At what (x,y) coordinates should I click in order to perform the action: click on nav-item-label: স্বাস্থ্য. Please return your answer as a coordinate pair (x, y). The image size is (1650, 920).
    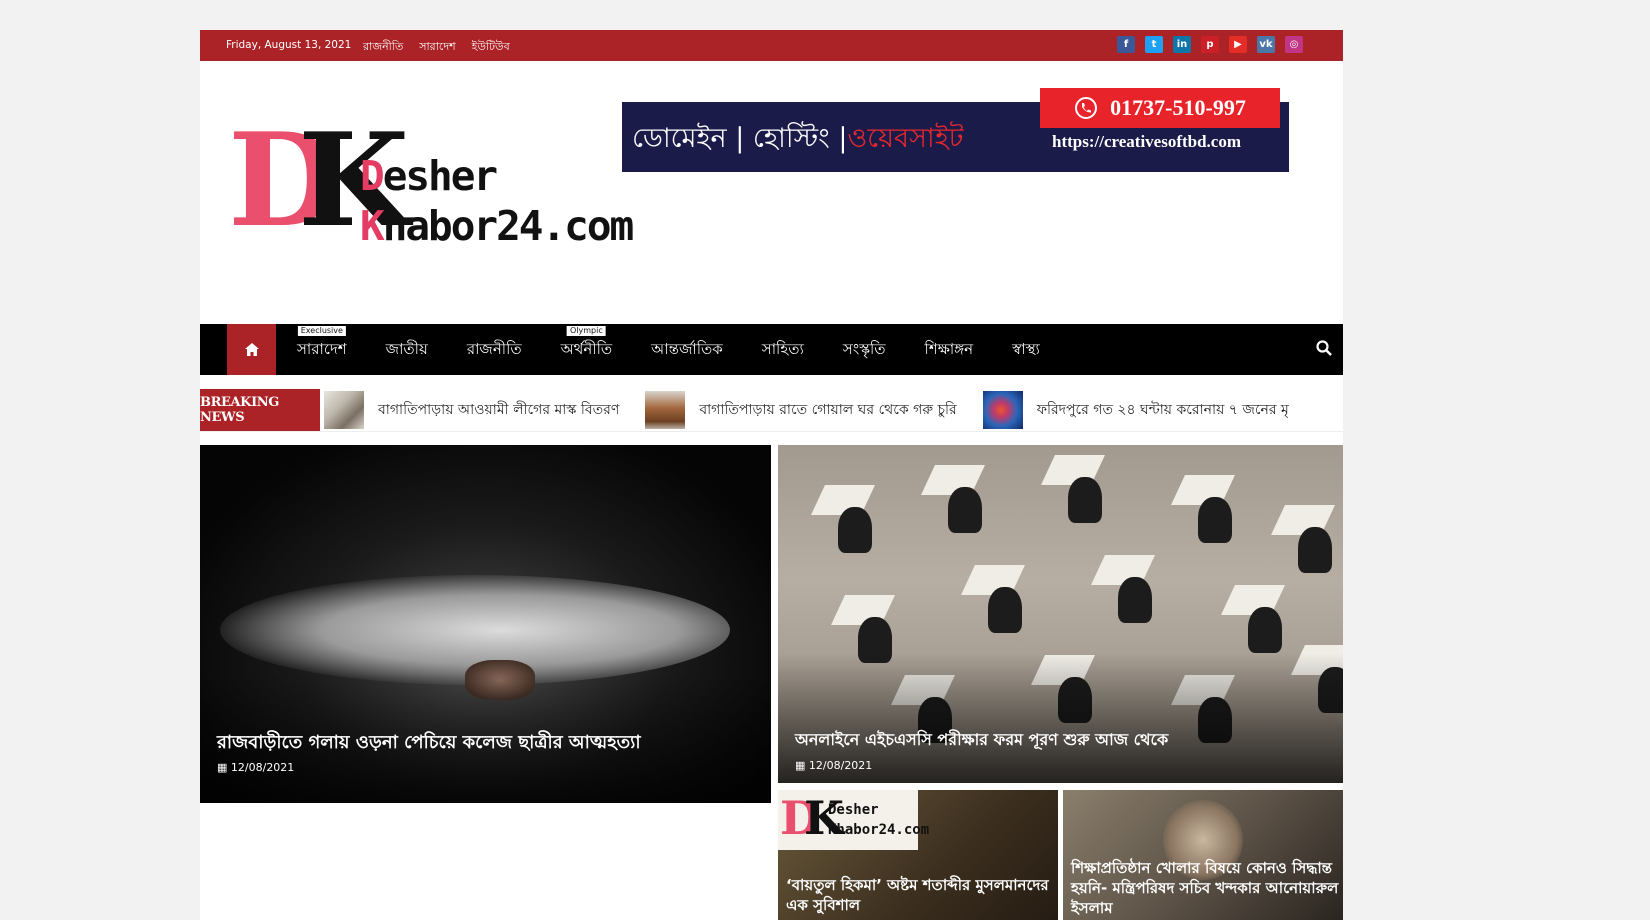
    Looking at the image, I should click on (1026, 349).